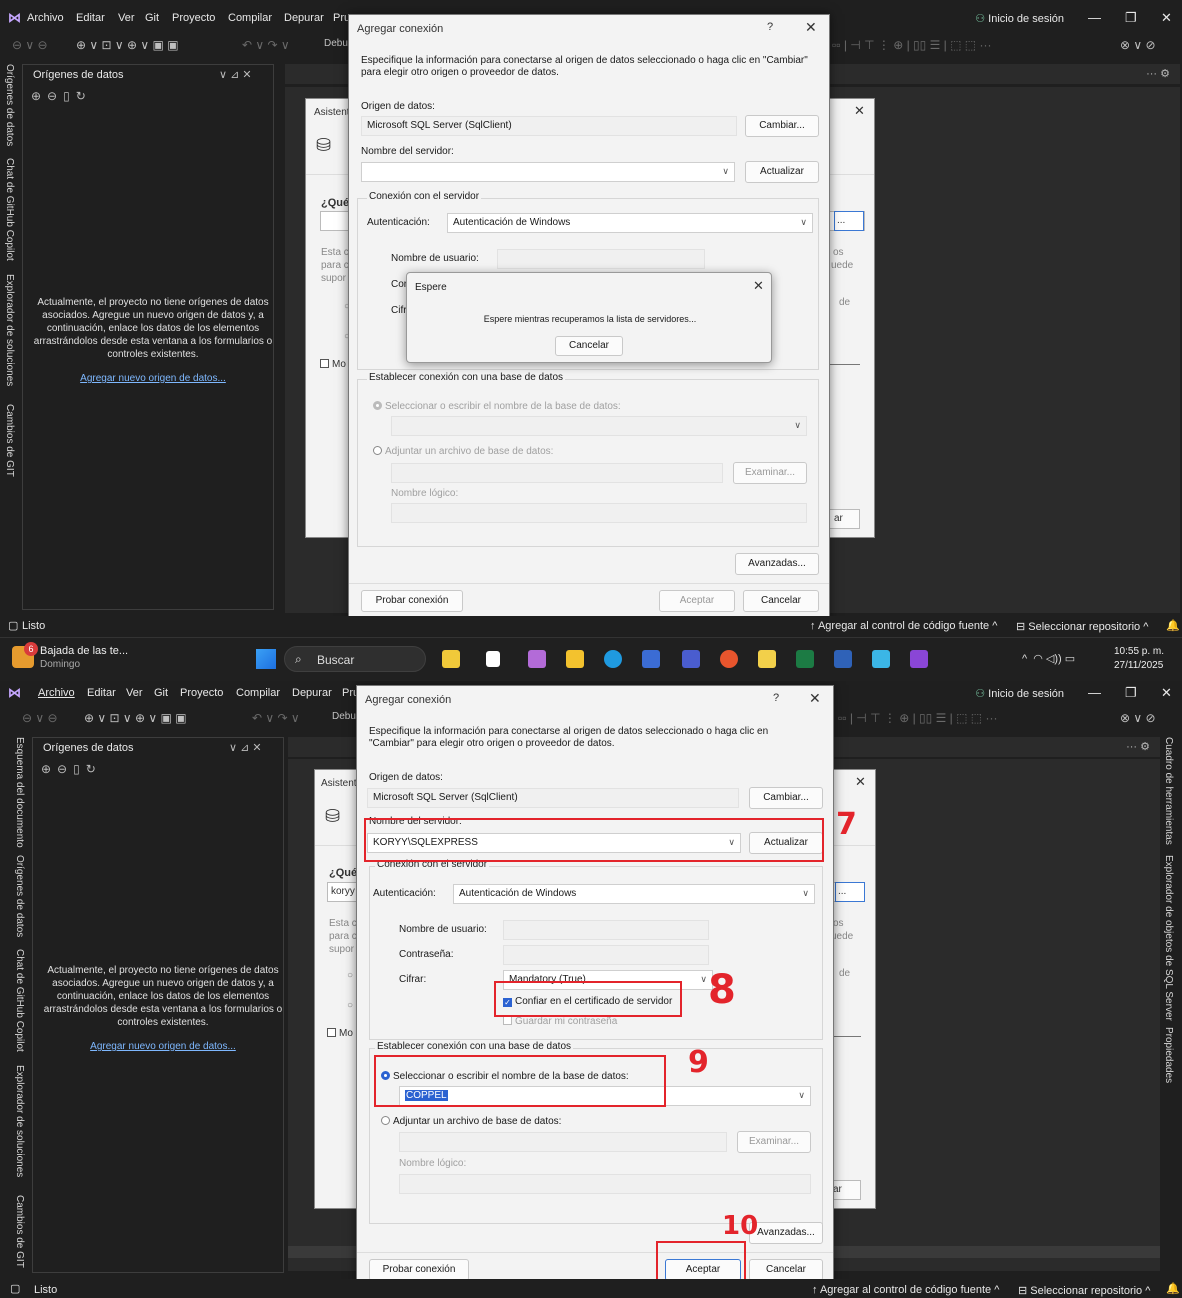 The image size is (1182, 1298). I want to click on attach-file-field, so click(563, 1142).